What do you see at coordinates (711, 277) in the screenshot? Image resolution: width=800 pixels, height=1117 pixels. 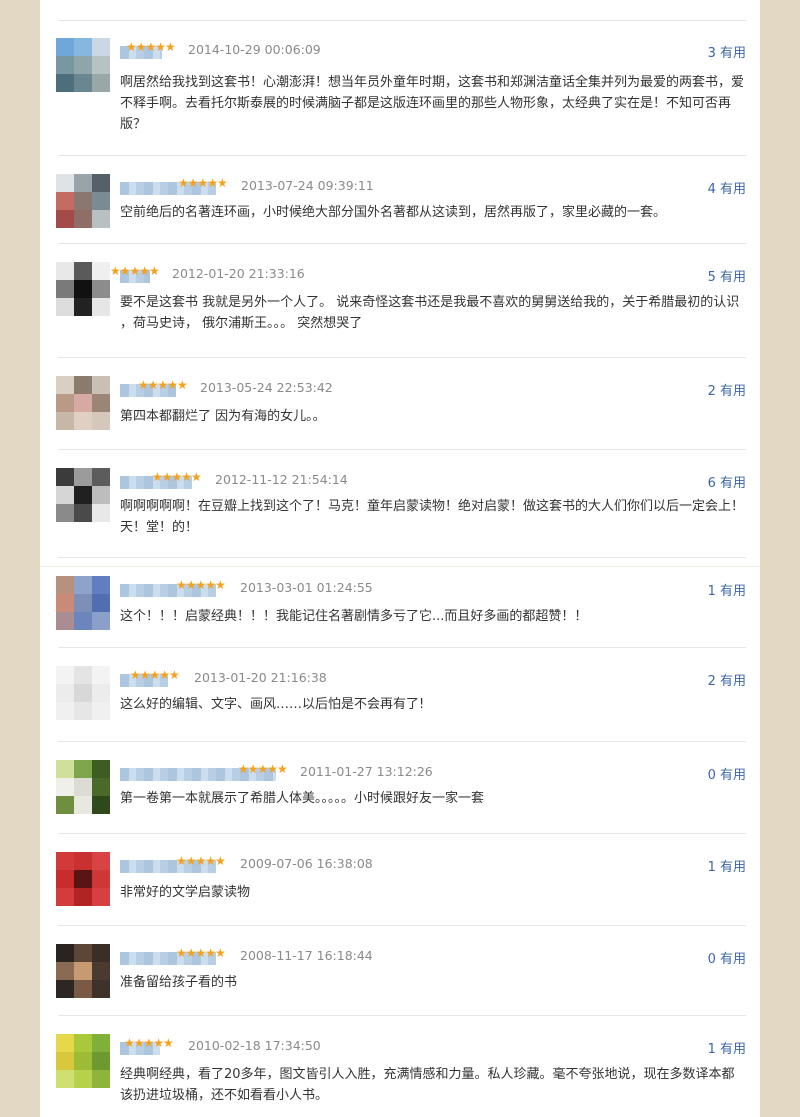 I see `useful-count: 5` at bounding box center [711, 277].